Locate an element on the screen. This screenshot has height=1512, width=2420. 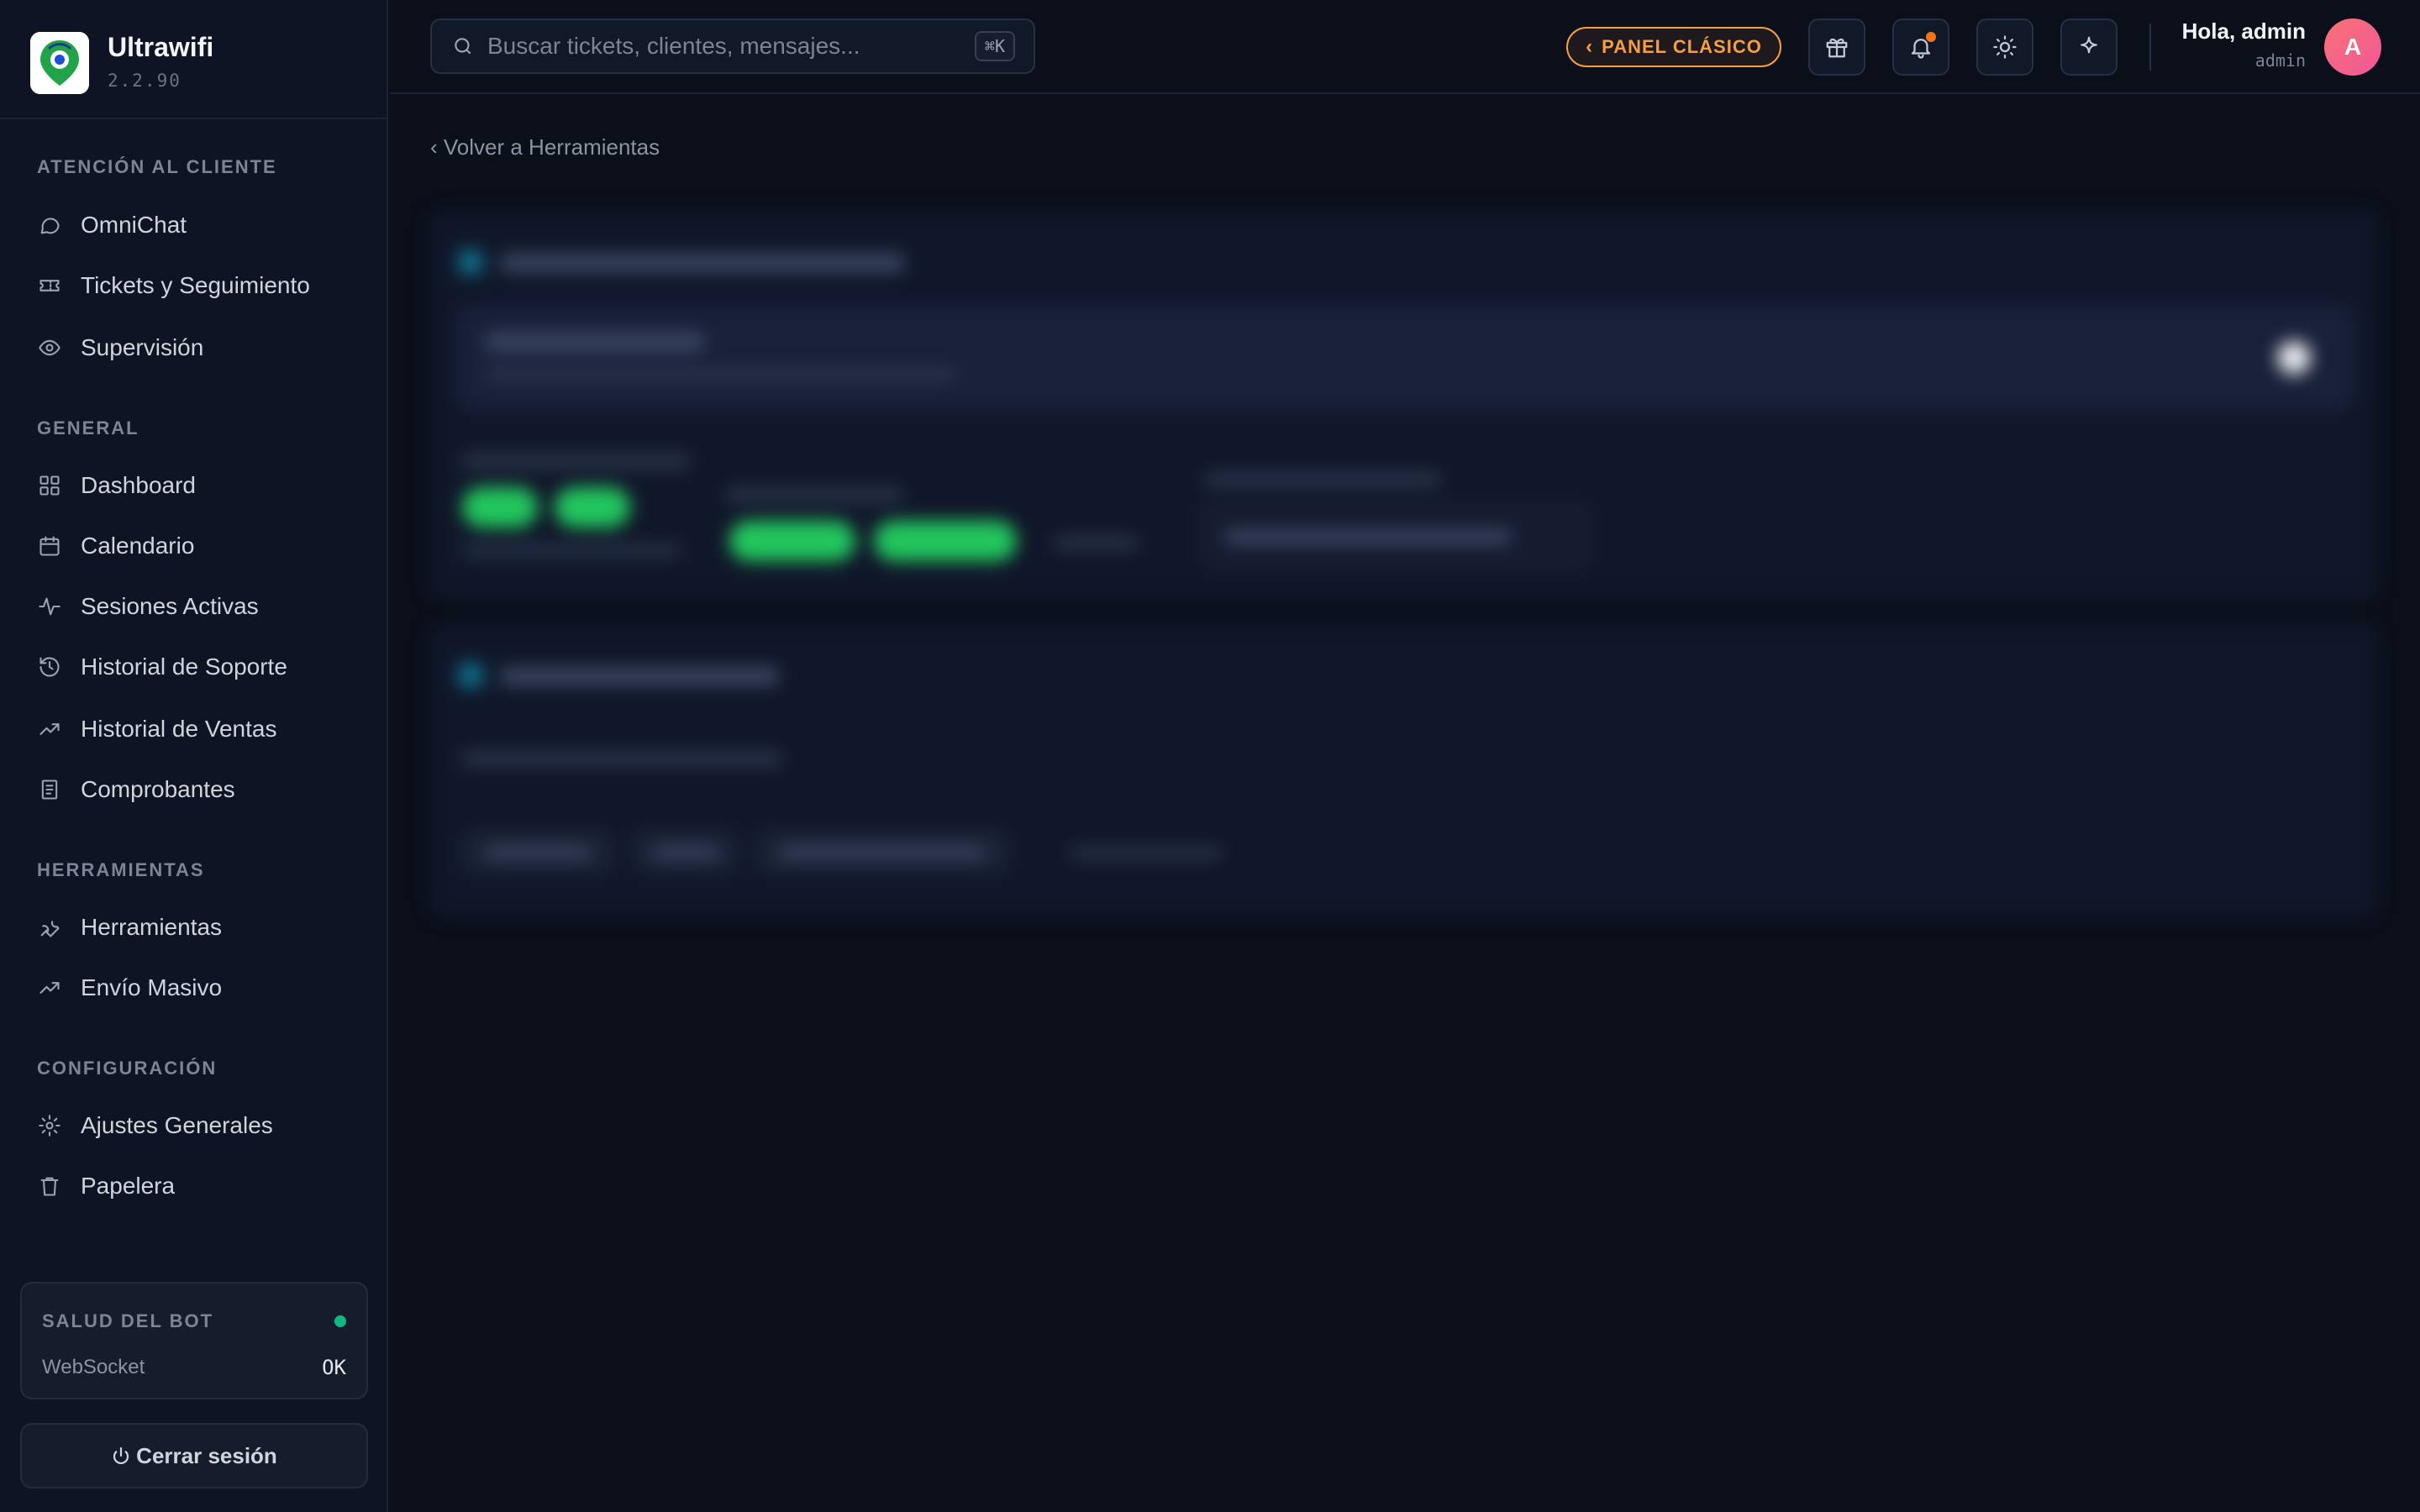
search-icon is located at coordinates (463, 46).